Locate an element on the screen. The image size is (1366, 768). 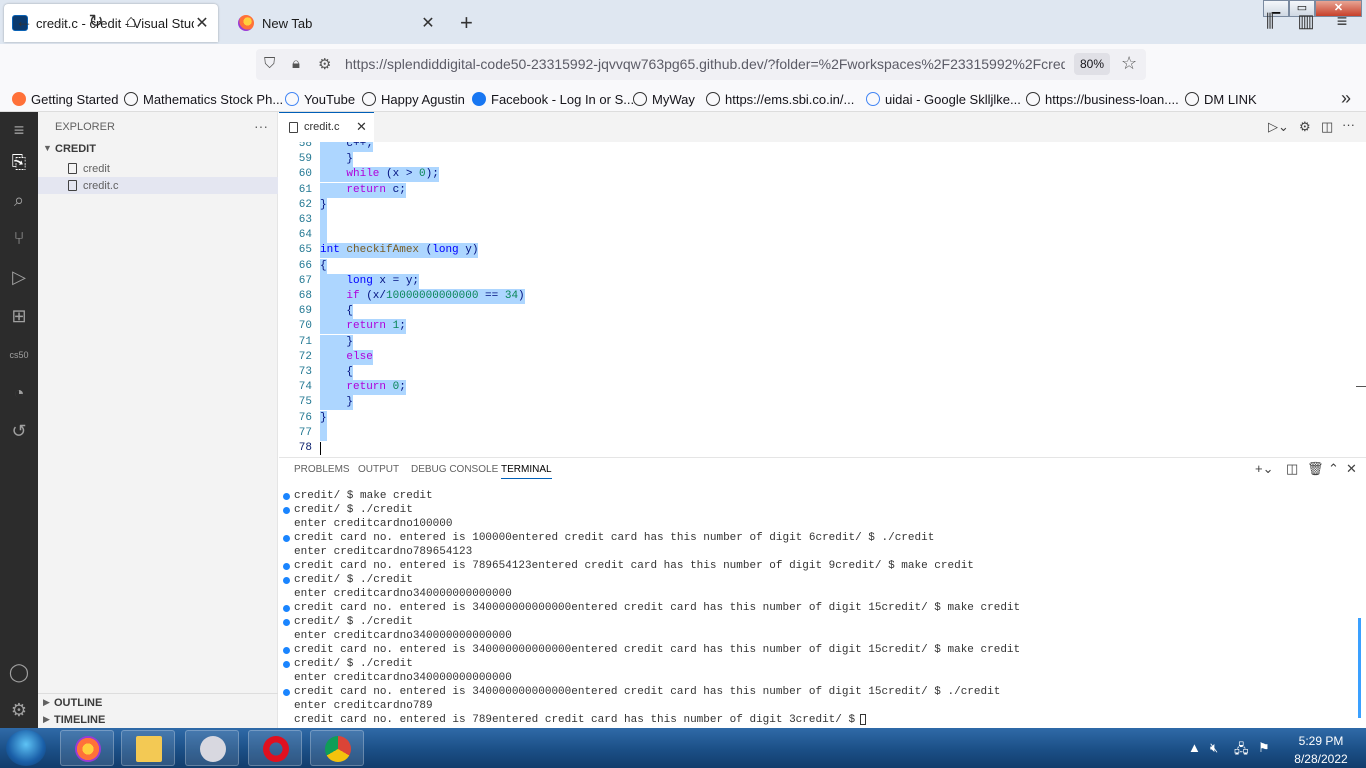
code-line: 68 if (x/10000000000000 == 34) is located at coordinates (822, 296).